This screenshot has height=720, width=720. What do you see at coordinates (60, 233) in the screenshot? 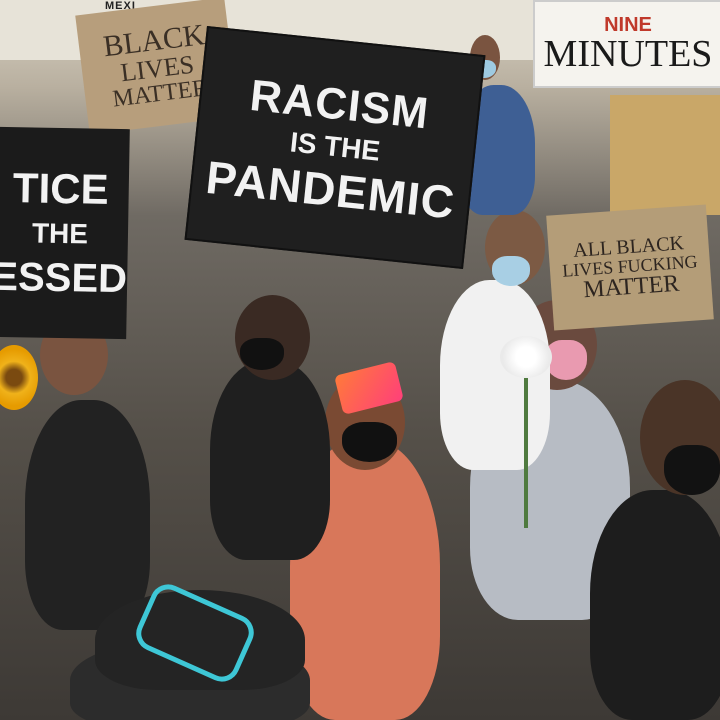
I see `sign-text: THE` at bounding box center [60, 233].